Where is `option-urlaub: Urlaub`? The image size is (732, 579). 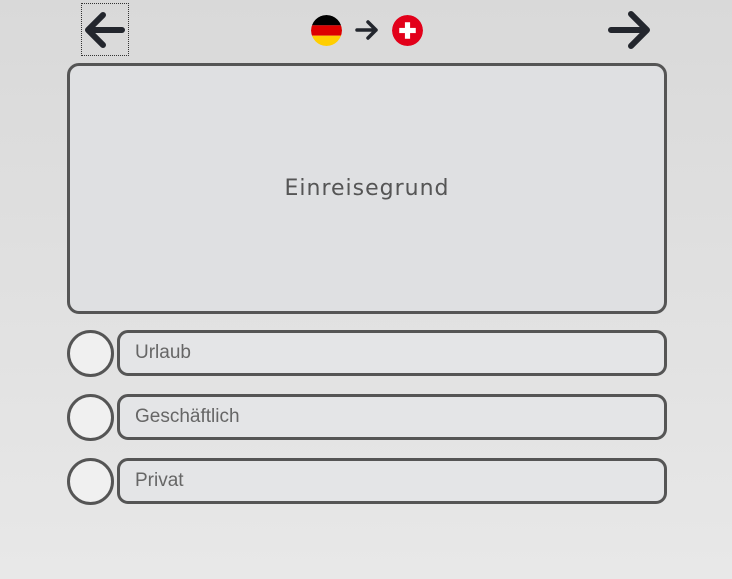 option-urlaub: Urlaub is located at coordinates (367, 353).